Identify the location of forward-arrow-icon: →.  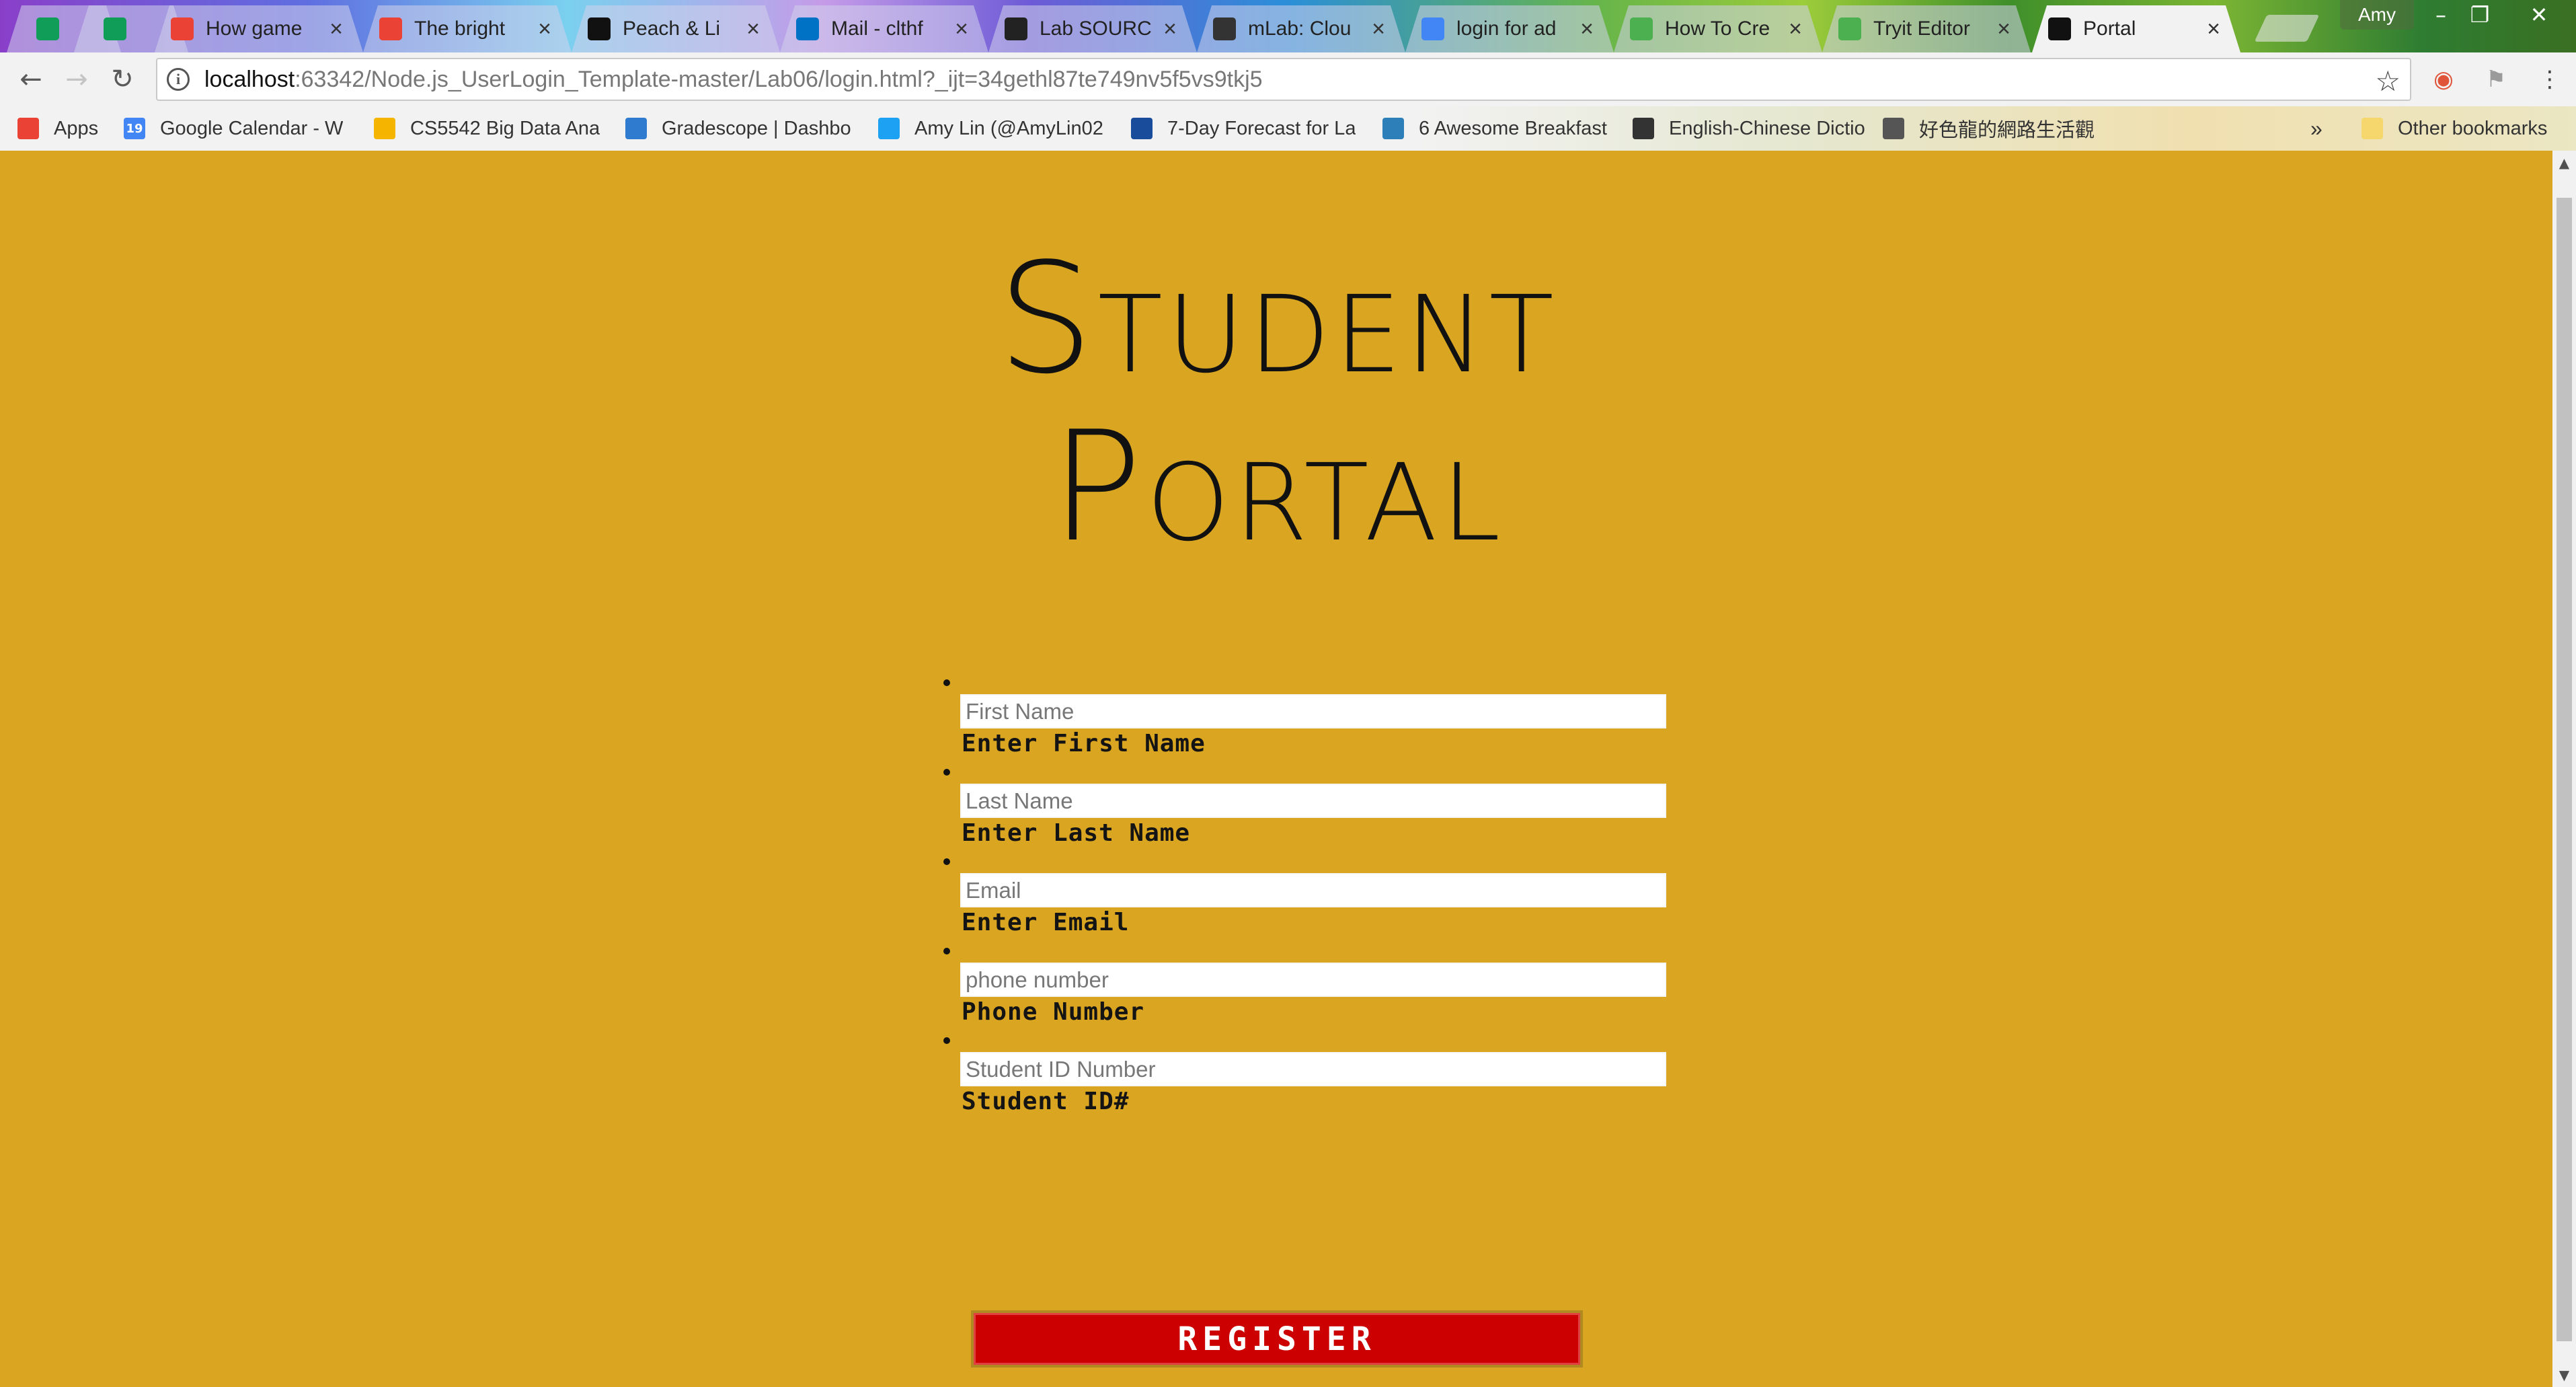
(76, 79).